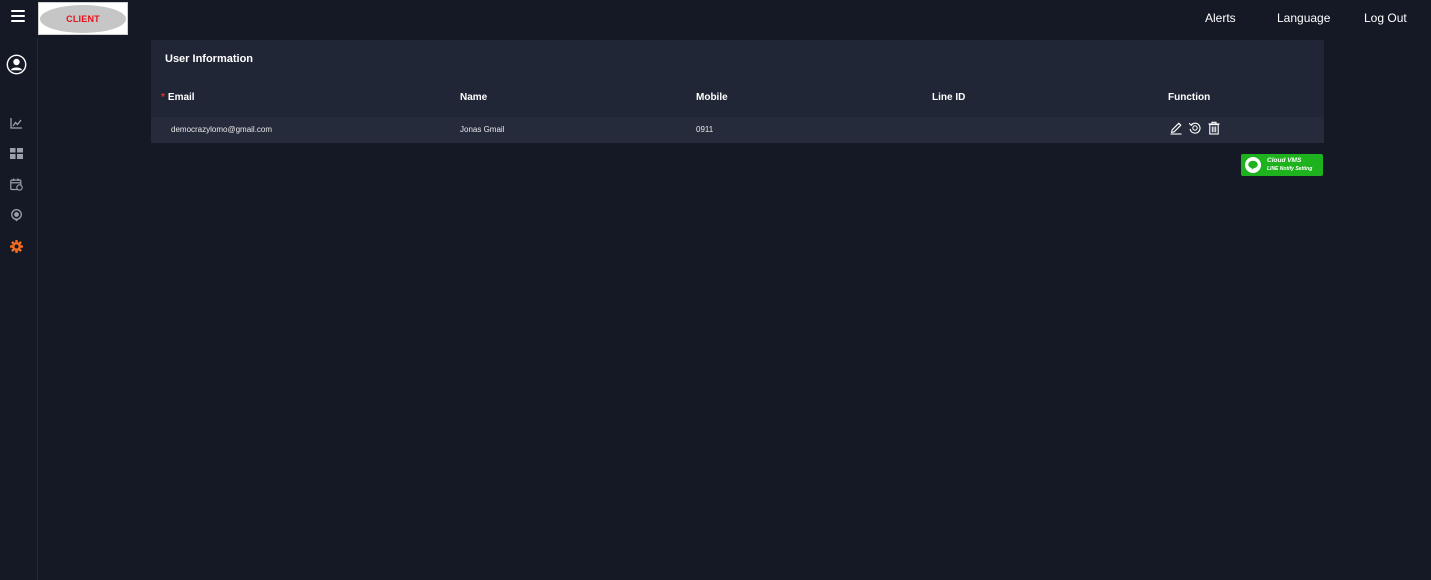 Image resolution: width=1431 pixels, height=580 pixels. What do you see at coordinates (18, 16) in the screenshot?
I see `menu-icon` at bounding box center [18, 16].